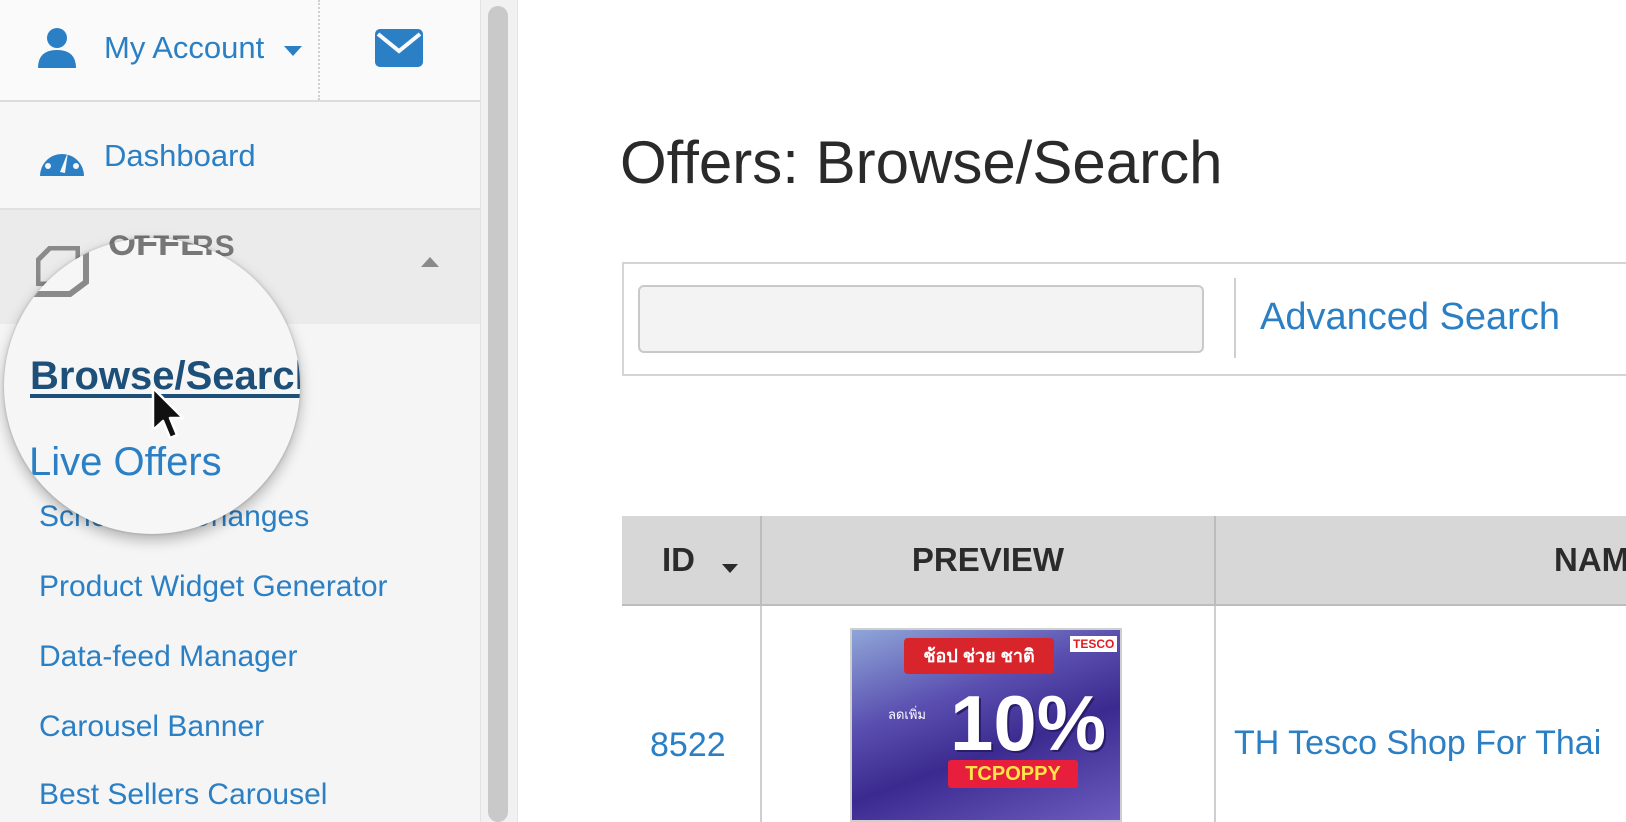  What do you see at coordinates (921, 163) in the screenshot?
I see `page-title: Offers: Browse/Search` at bounding box center [921, 163].